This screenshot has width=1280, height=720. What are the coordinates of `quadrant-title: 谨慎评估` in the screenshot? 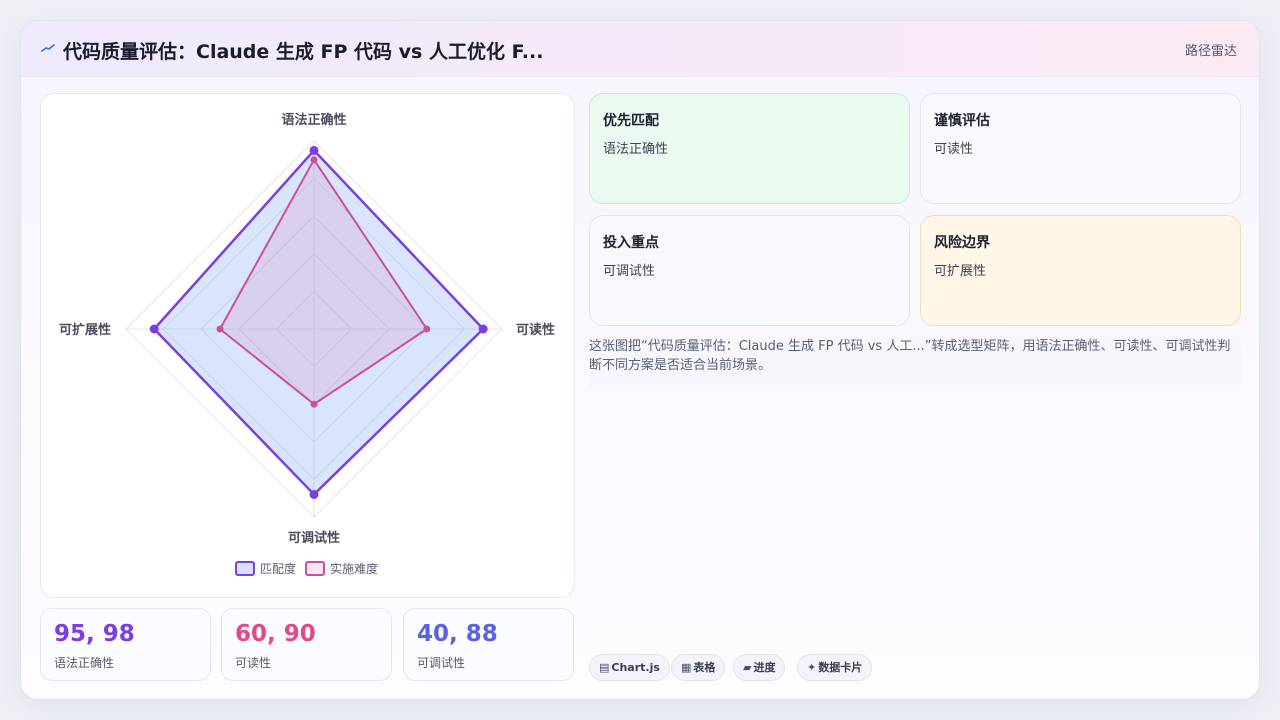 It's located at (962, 121).